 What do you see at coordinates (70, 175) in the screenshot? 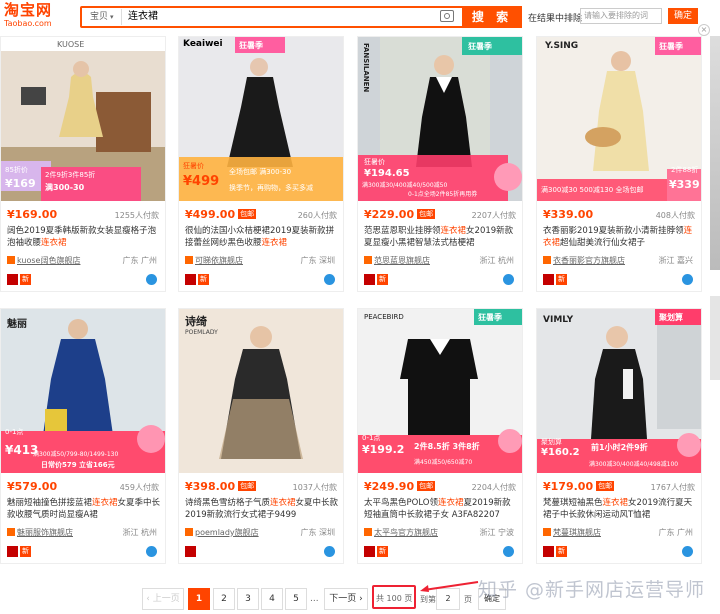
I see `promo-tag: 2件9折3件85折` at bounding box center [70, 175].